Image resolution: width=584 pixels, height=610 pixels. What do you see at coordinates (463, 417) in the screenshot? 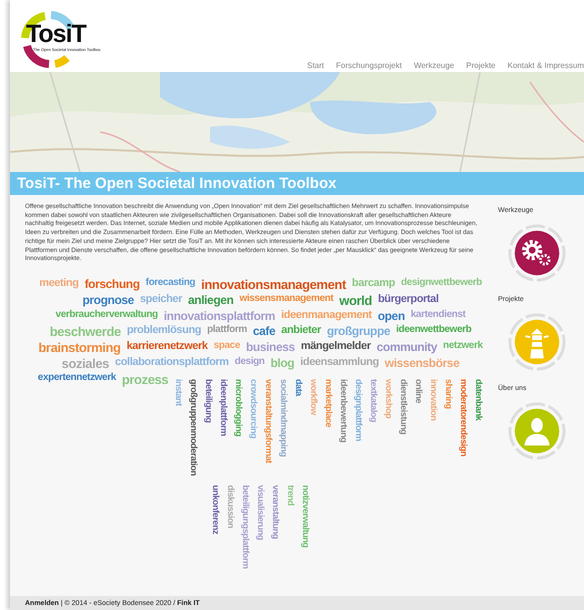
I see `tag-cloud-link: moderatorendesign` at bounding box center [463, 417].